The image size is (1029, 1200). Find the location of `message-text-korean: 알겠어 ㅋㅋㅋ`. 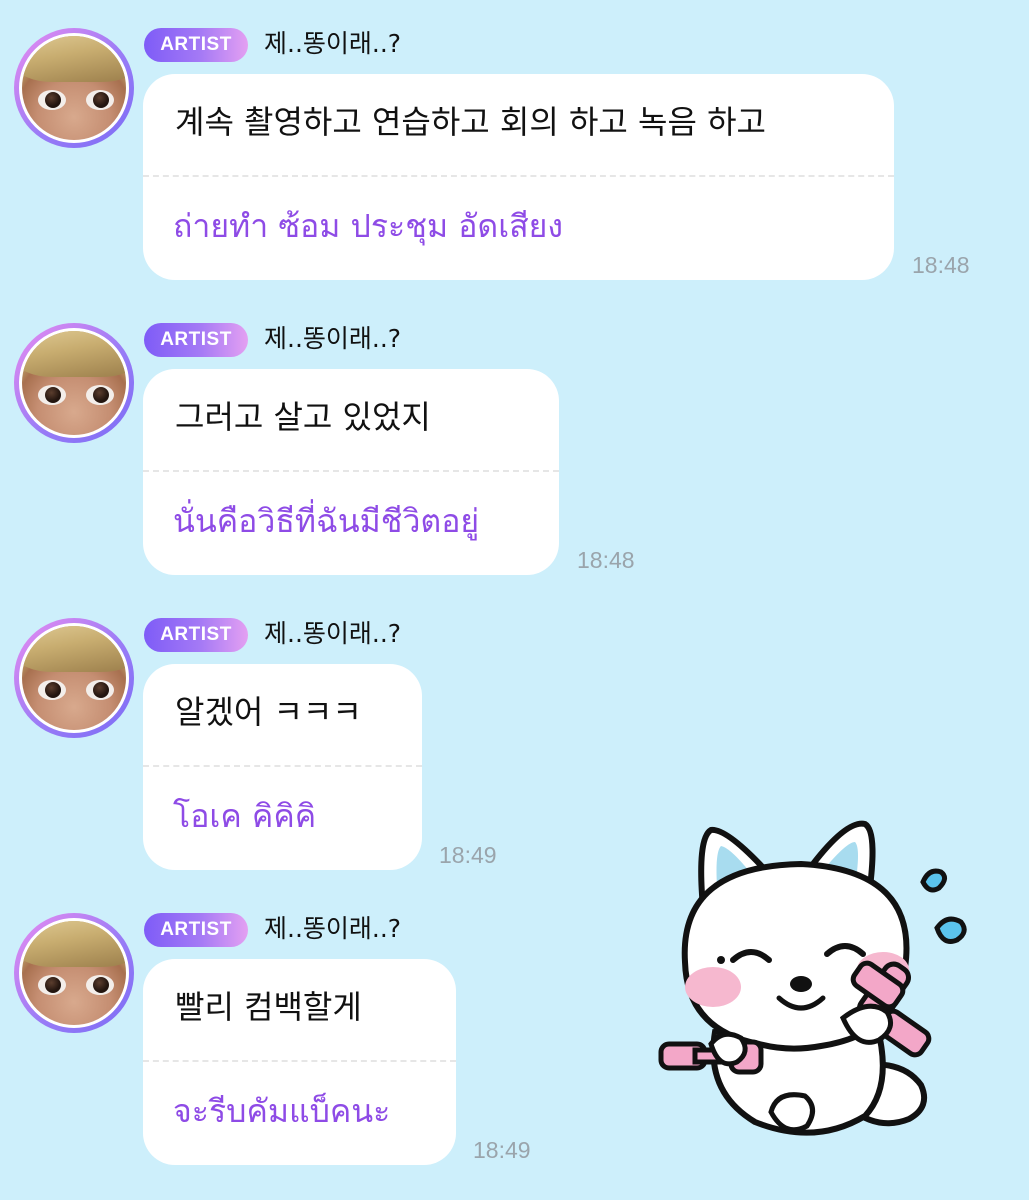

message-text-korean: 알겠어 ㅋㅋㅋ is located at coordinates (268, 712).